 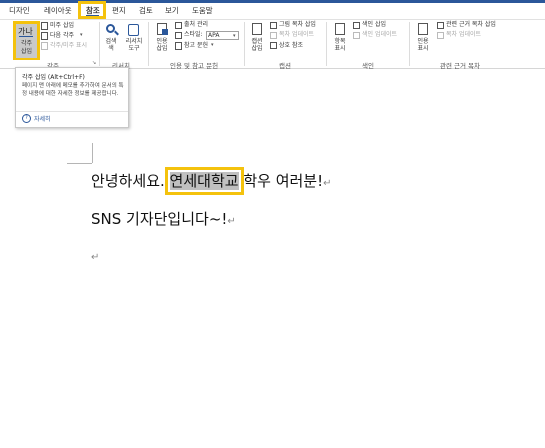 What do you see at coordinates (257, 48) in the screenshot?
I see `insert-caption-label-2: 삽입` at bounding box center [257, 48].